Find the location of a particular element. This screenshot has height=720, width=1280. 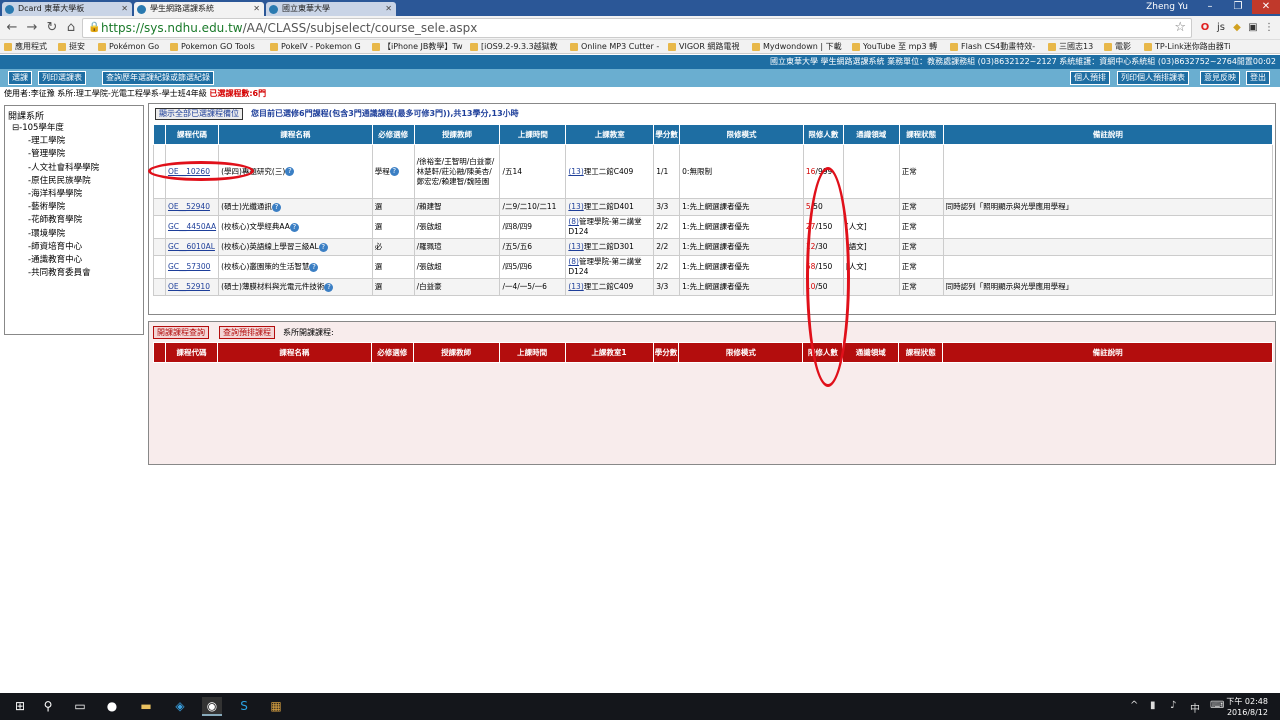

room-name: 理工二館C409 is located at coordinates (608, 286).